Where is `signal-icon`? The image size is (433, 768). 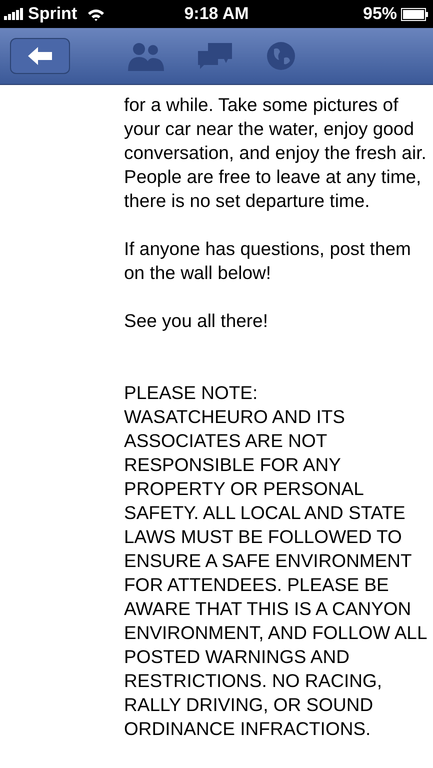 signal-icon is located at coordinates (14, 14).